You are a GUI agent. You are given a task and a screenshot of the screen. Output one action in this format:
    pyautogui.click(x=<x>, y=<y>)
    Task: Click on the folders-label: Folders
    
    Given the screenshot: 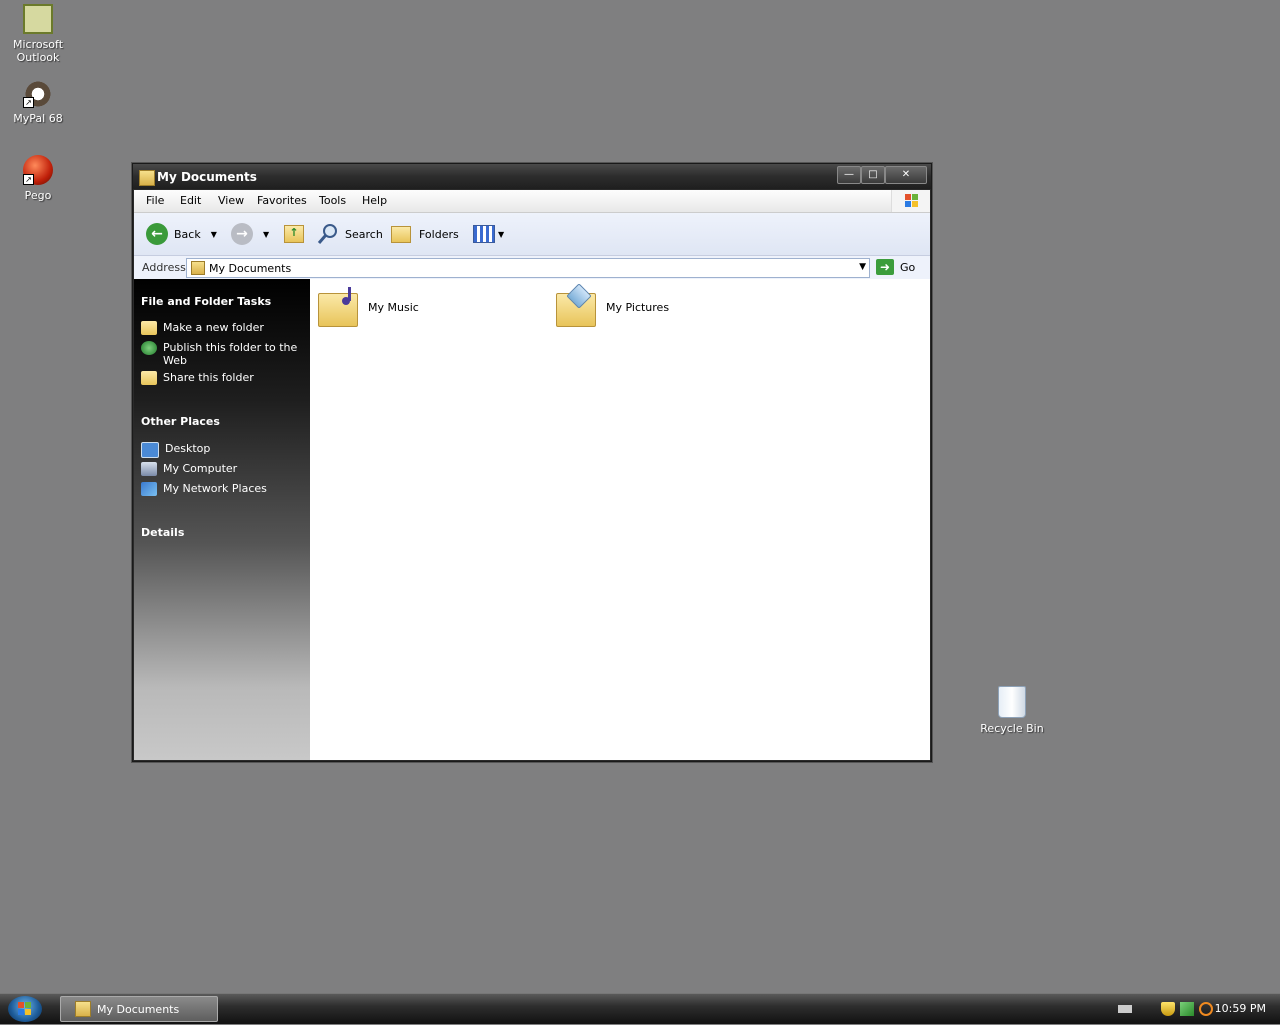 What is the action you would take?
    pyautogui.click(x=439, y=234)
    